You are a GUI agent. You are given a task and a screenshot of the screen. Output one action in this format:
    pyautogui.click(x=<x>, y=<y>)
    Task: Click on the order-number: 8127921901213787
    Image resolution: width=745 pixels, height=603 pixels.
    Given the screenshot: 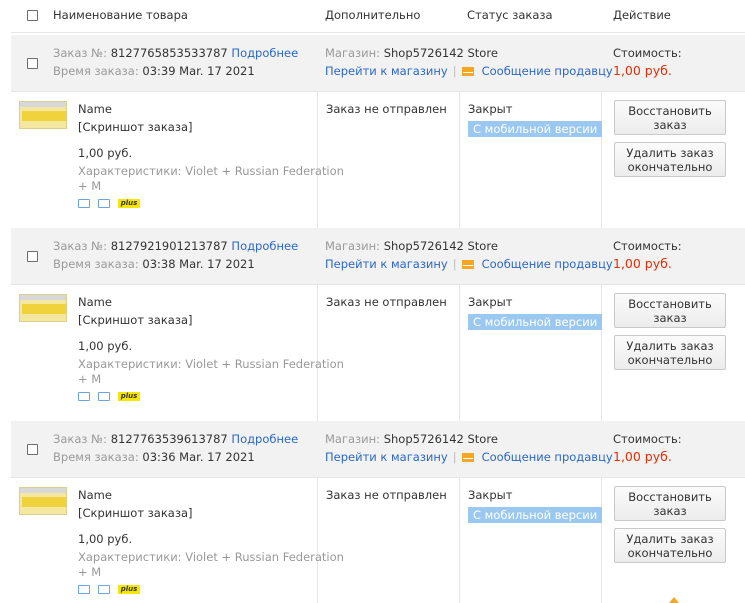 What is the action you would take?
    pyautogui.click(x=169, y=246)
    